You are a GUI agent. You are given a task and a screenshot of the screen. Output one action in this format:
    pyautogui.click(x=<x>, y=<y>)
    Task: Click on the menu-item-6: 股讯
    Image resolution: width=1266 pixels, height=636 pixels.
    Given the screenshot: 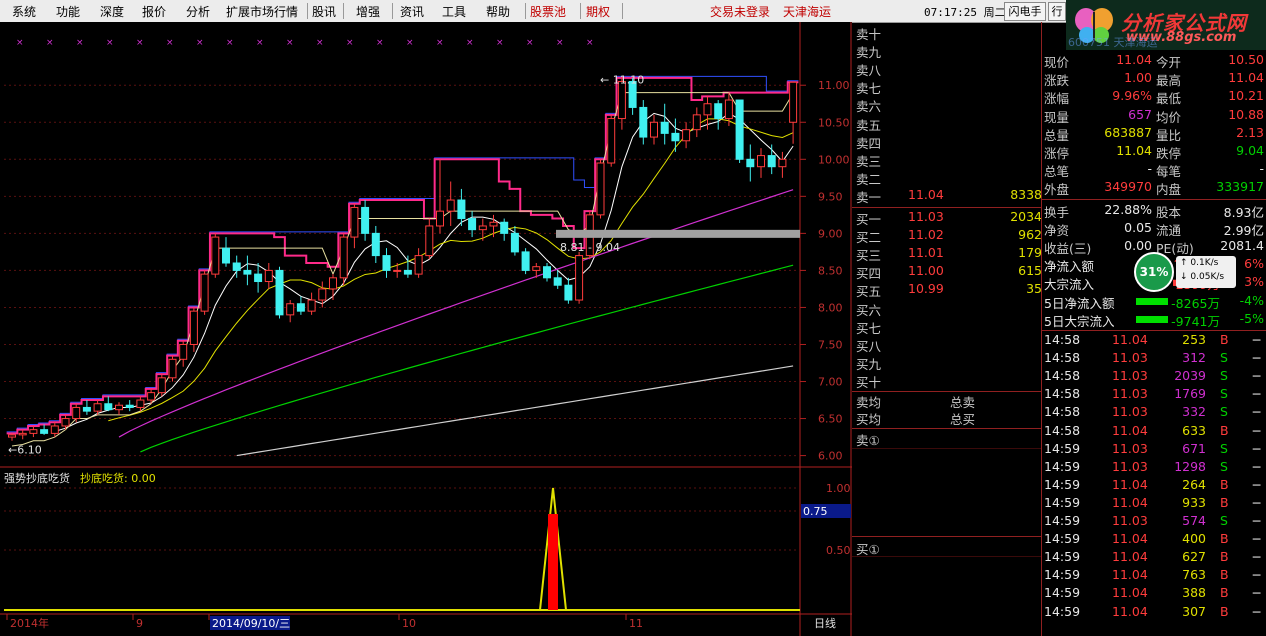 What is the action you would take?
    pyautogui.click(x=324, y=11)
    